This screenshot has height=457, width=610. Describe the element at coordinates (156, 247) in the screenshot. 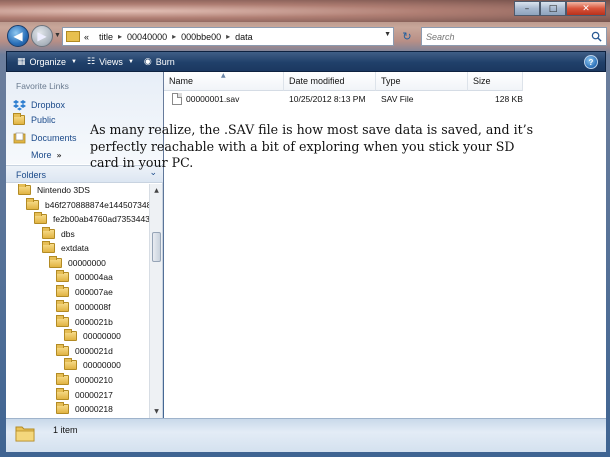

I see `scroll-thumb` at that location.